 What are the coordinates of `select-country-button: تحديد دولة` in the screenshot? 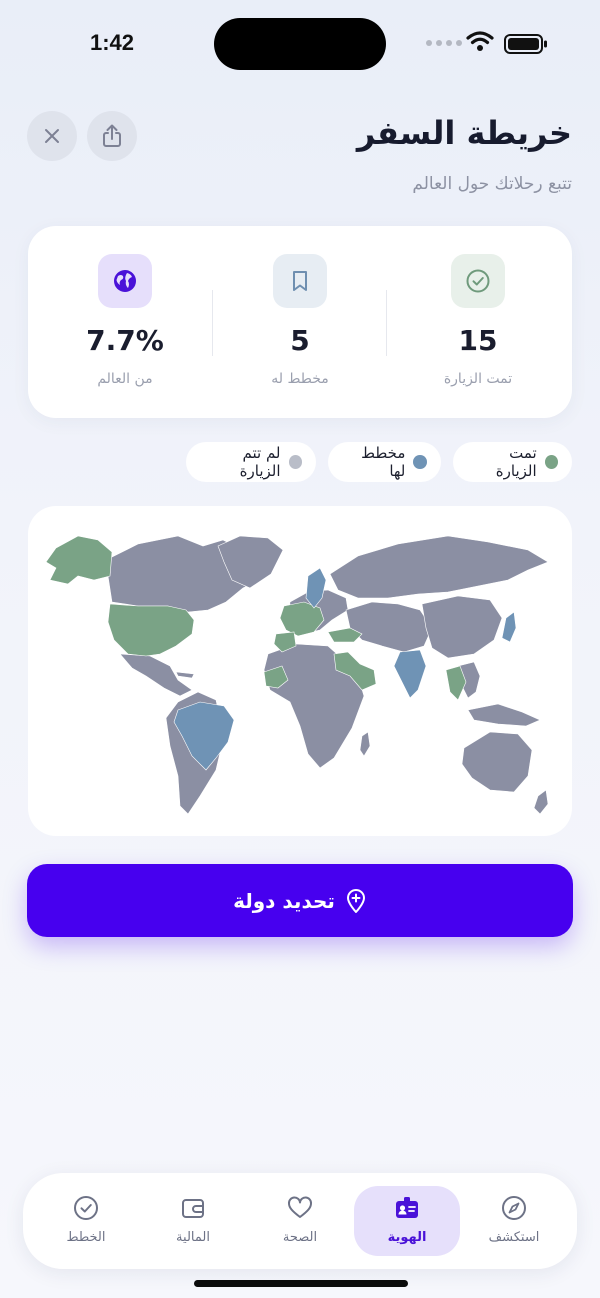 It's located at (300, 900).